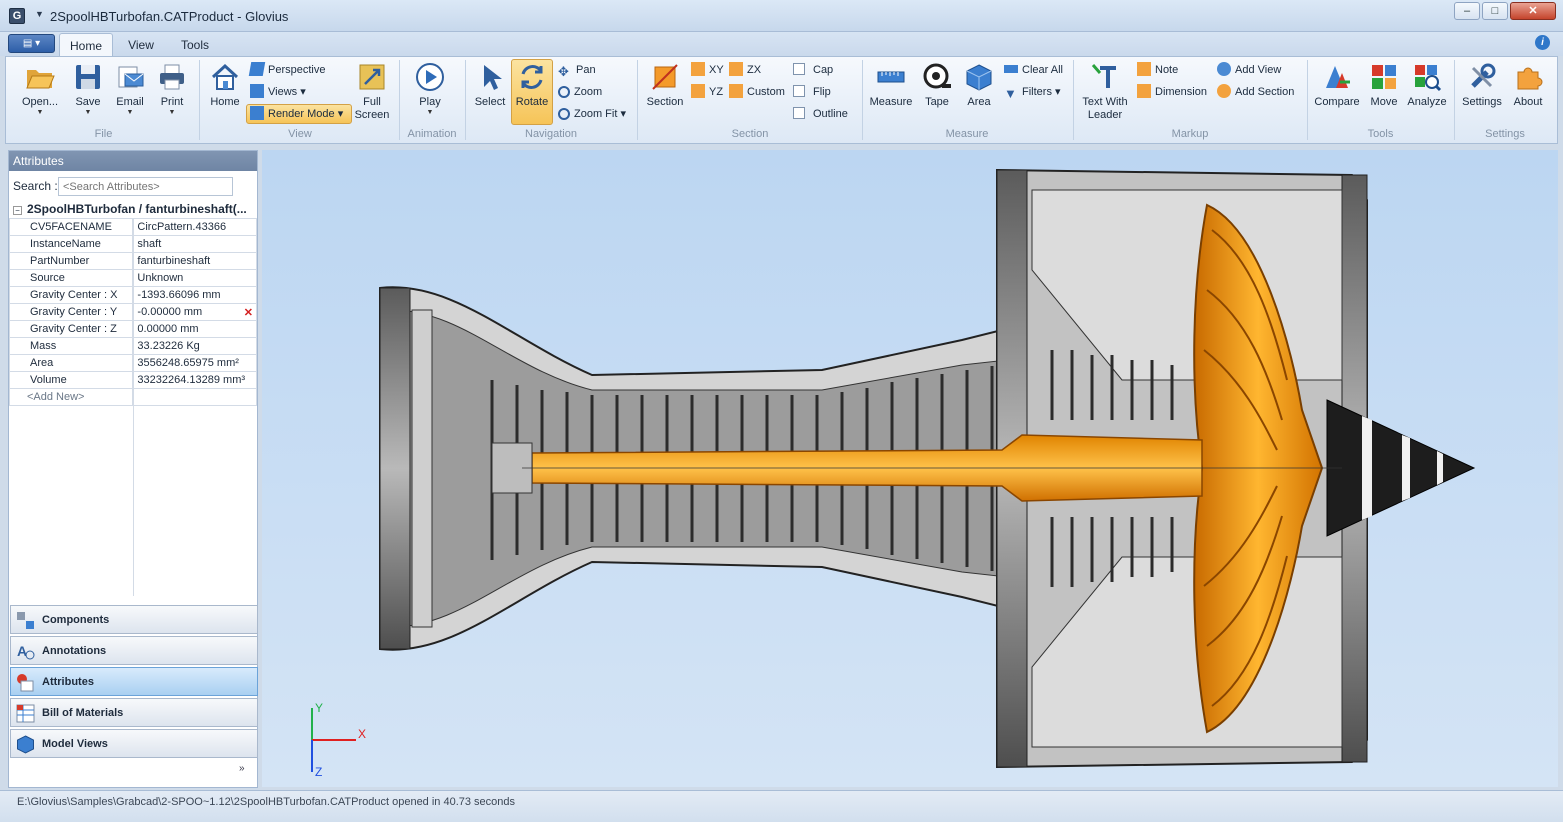 This screenshot has width=1563, height=822. Describe the element at coordinates (22, 651) in the screenshot. I see `svg-text: A` at that location.